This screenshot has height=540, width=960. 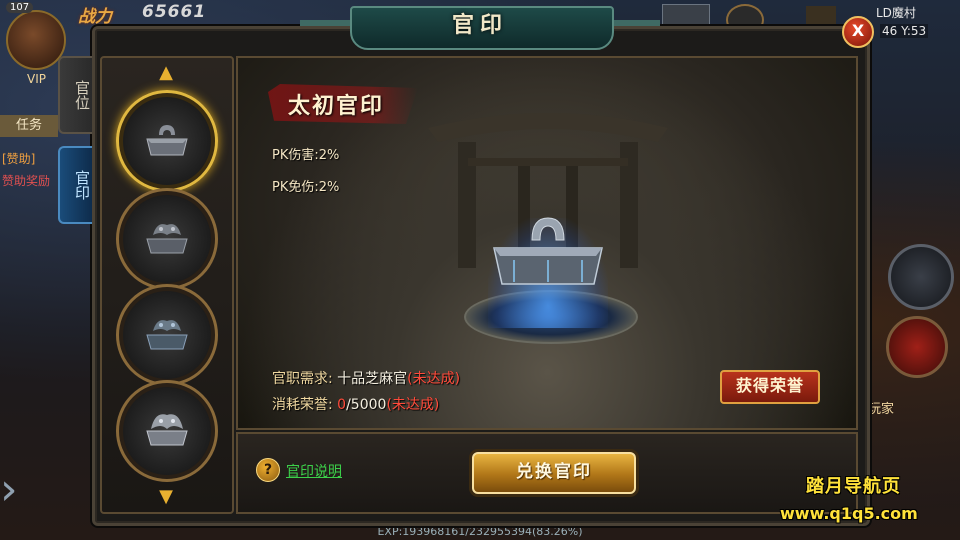 I want to click on honor-cost: 消耗荣誉: 0/5000(未达成), so click(x=355, y=404).